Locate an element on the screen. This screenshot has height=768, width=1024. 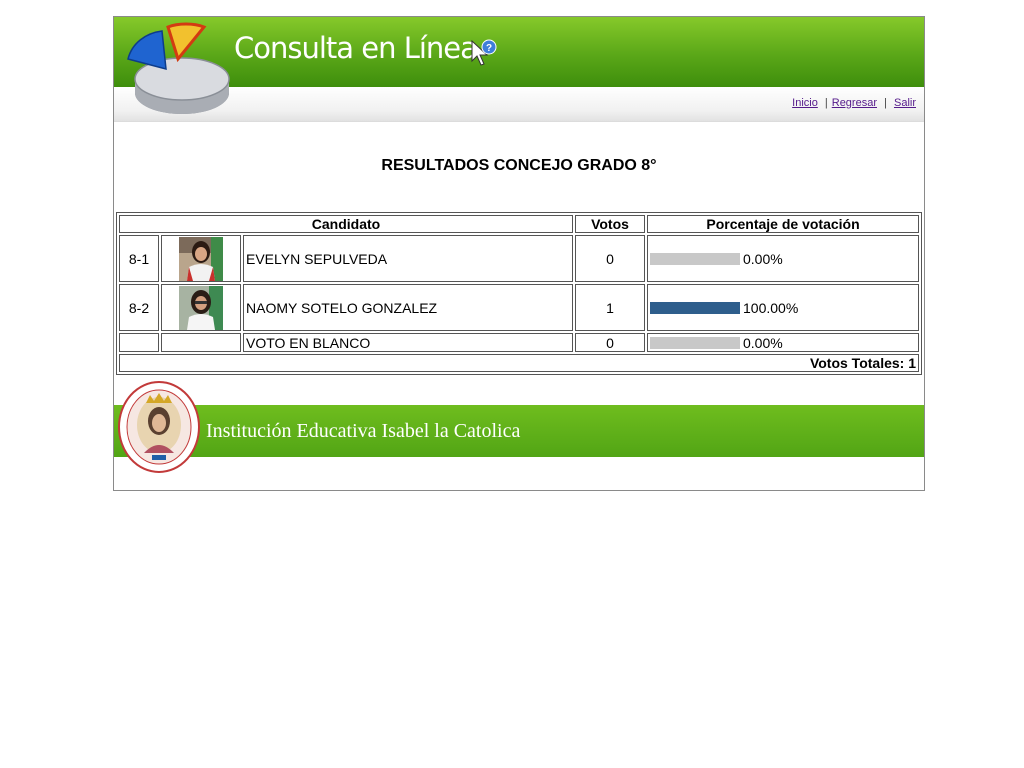
candidate-name: VOTO EN BLANCO is located at coordinates (408, 343).